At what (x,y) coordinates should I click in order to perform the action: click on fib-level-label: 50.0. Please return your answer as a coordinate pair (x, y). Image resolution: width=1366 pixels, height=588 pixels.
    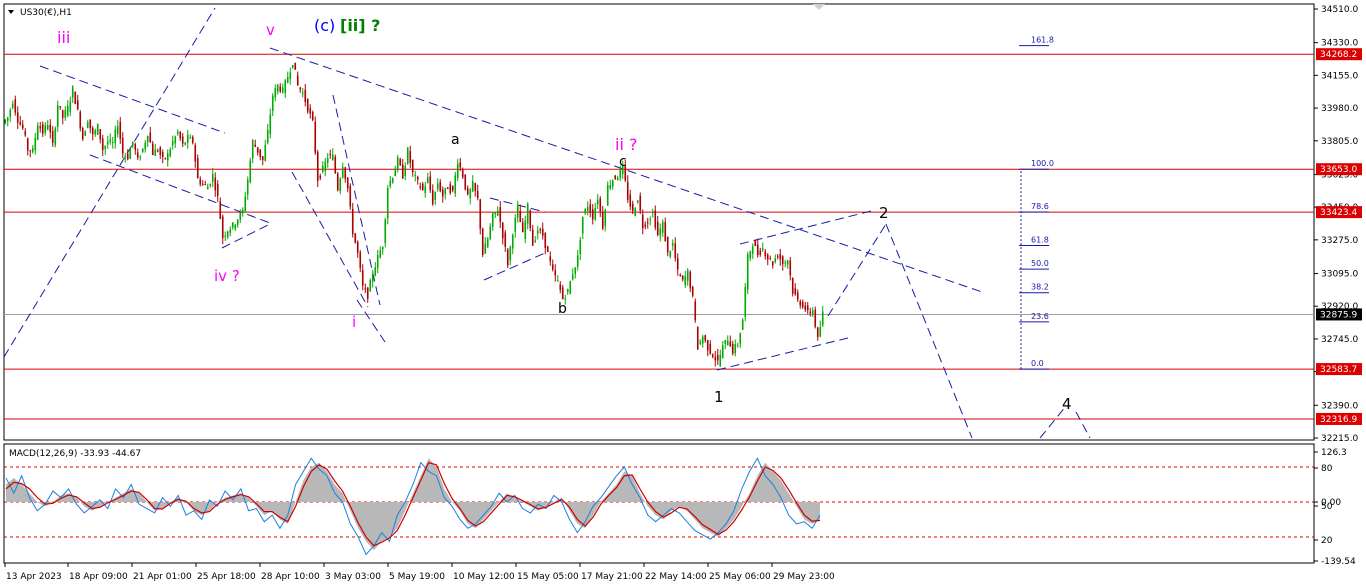
    Looking at the image, I should click on (1040, 263).